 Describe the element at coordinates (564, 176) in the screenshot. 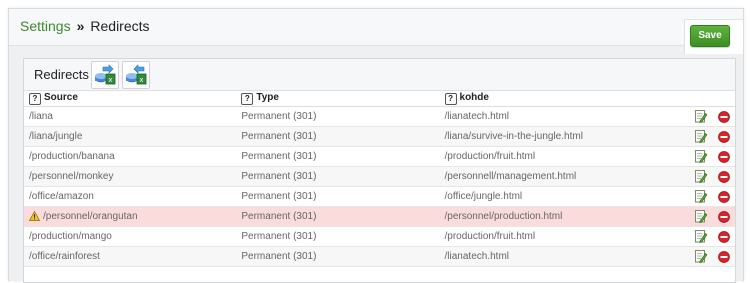

I see `target-cell: /personnell/management.html` at that location.